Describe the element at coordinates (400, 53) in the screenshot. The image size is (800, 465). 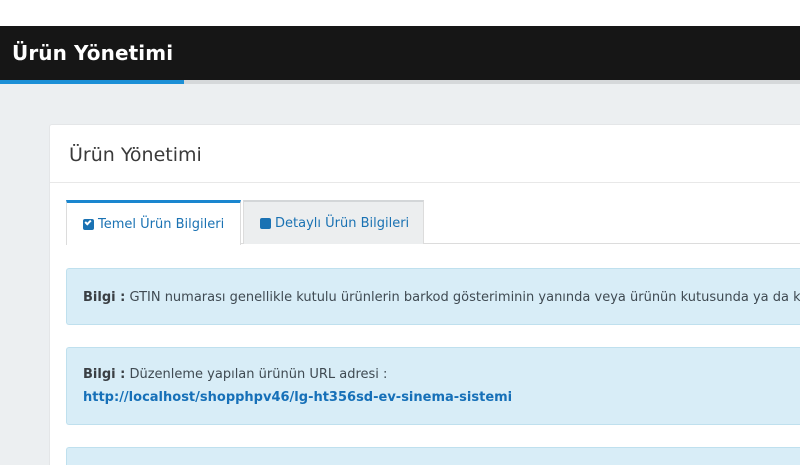
I see `app-header: Ürün Yönetimi` at that location.